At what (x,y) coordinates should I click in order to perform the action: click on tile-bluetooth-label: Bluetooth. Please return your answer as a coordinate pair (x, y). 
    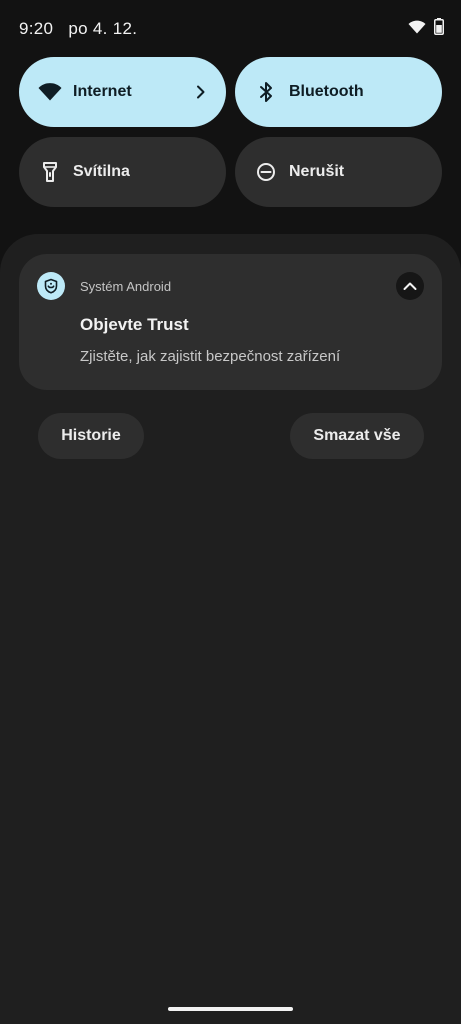
    Looking at the image, I should click on (326, 91).